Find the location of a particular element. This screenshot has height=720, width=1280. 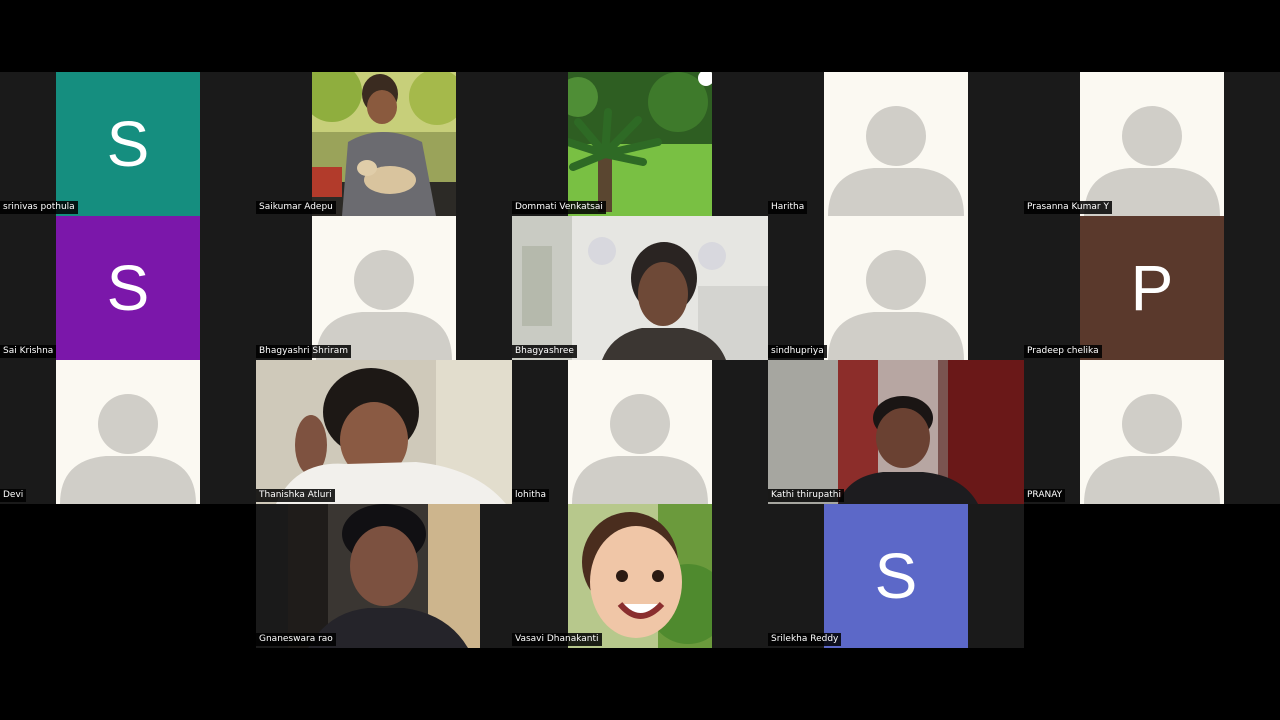

participant-name: Thanishka Atluri is located at coordinates (295, 495).